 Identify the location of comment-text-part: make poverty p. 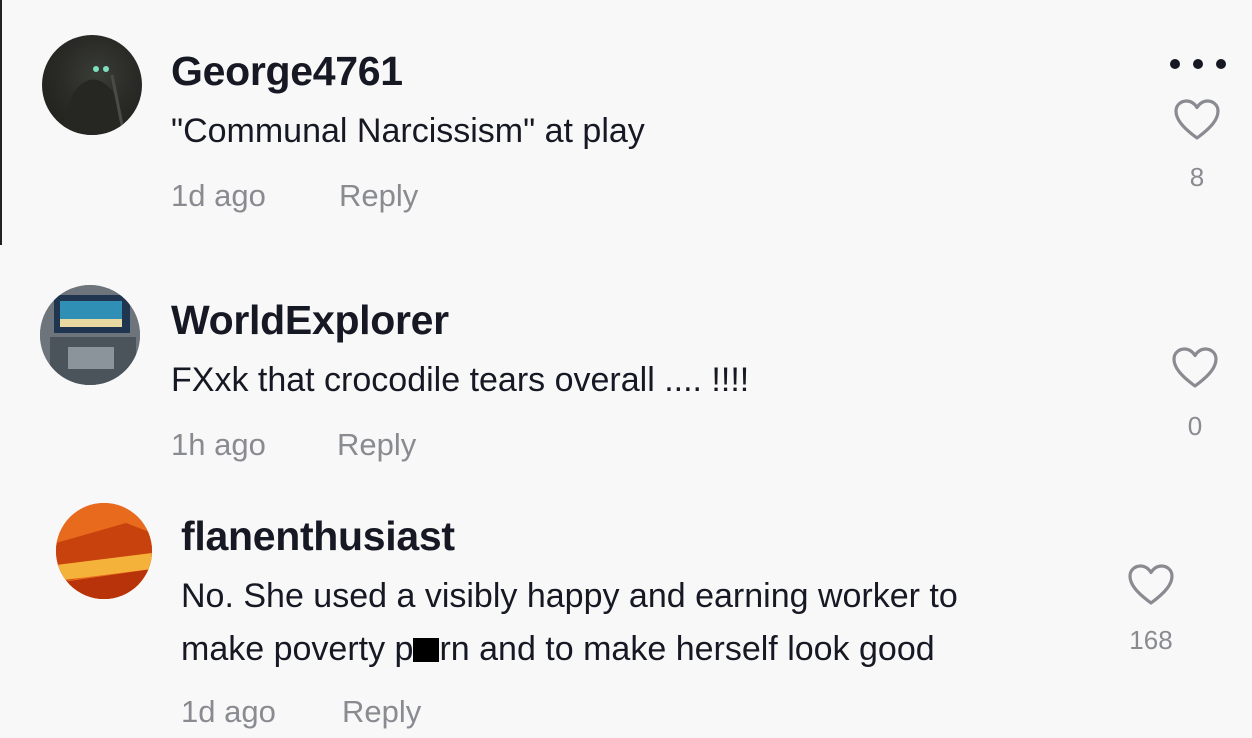
(297, 649).